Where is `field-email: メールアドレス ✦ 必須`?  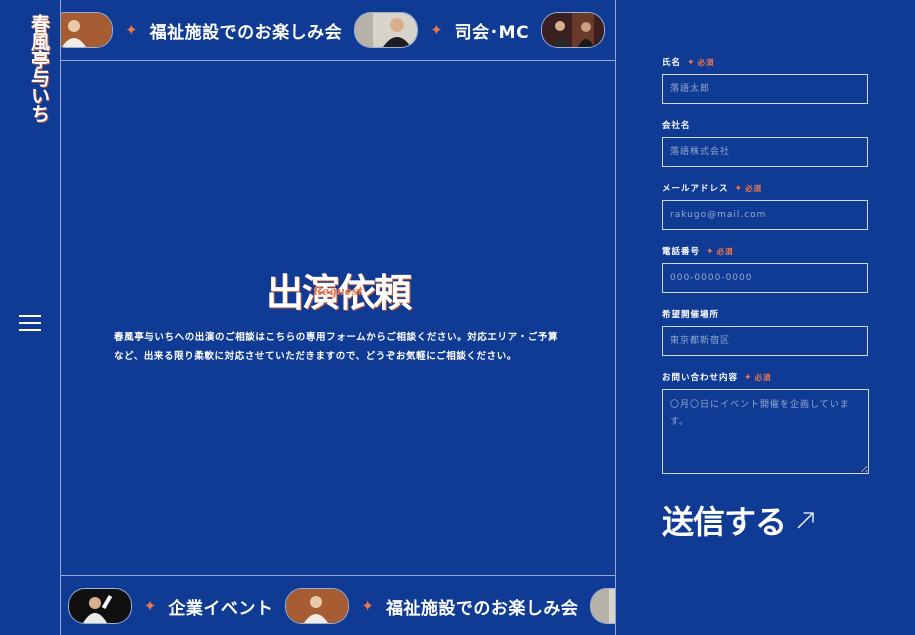
field-email: メールアドレス ✦ 必須 is located at coordinates (767, 204).